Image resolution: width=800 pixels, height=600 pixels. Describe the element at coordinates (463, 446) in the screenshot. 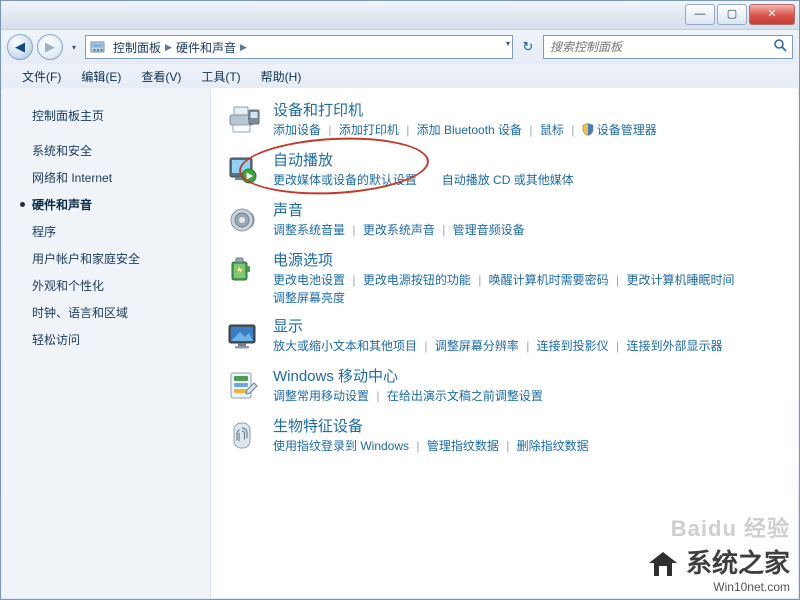

I see `link-manage-fingerprint-data: 管理指纹数据` at that location.